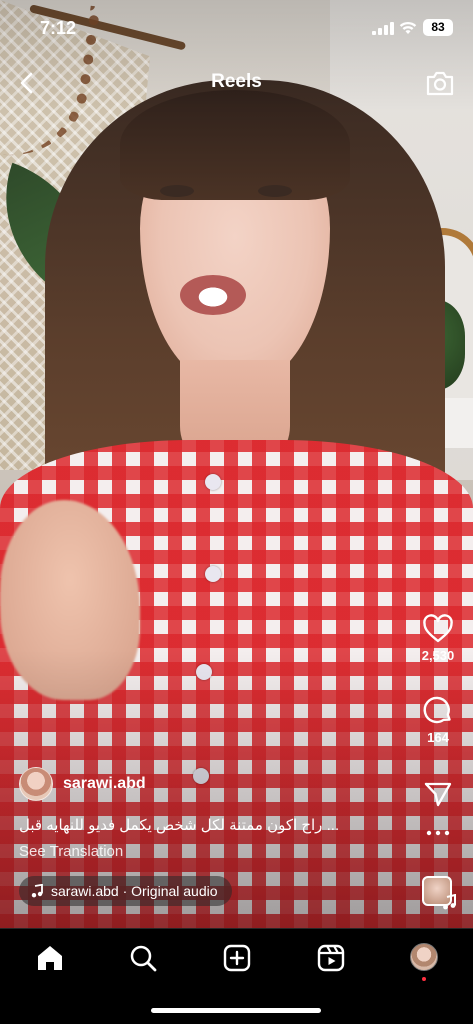 This screenshot has width=473, height=1024. Describe the element at coordinates (236, 1010) in the screenshot. I see `home-indicator` at that location.